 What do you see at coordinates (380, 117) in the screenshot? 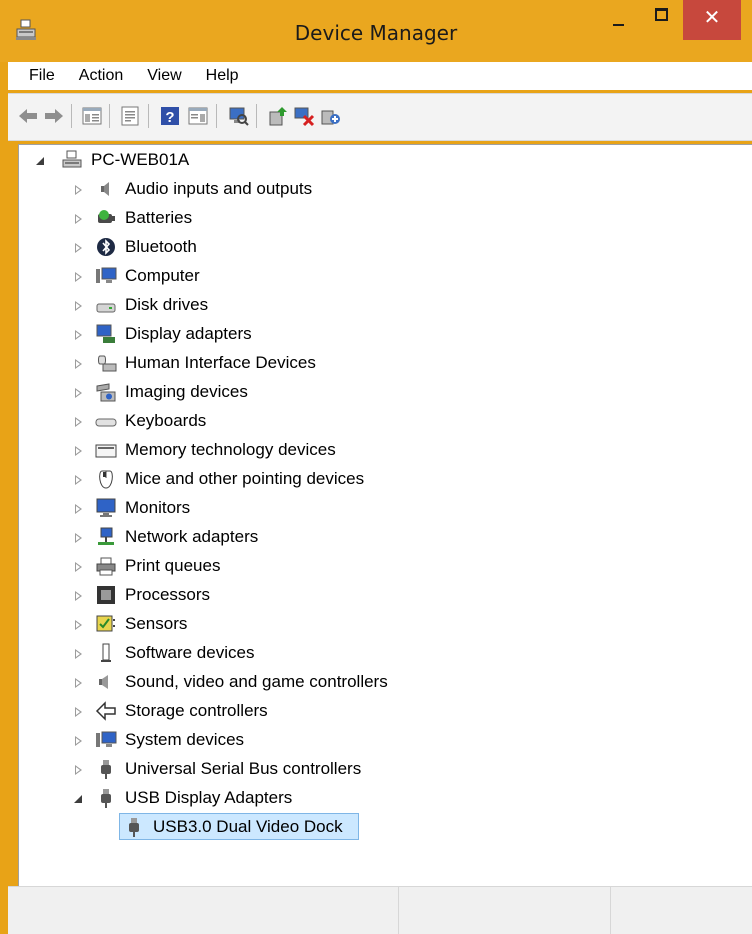
I see `toolbar: ?` at bounding box center [380, 117].